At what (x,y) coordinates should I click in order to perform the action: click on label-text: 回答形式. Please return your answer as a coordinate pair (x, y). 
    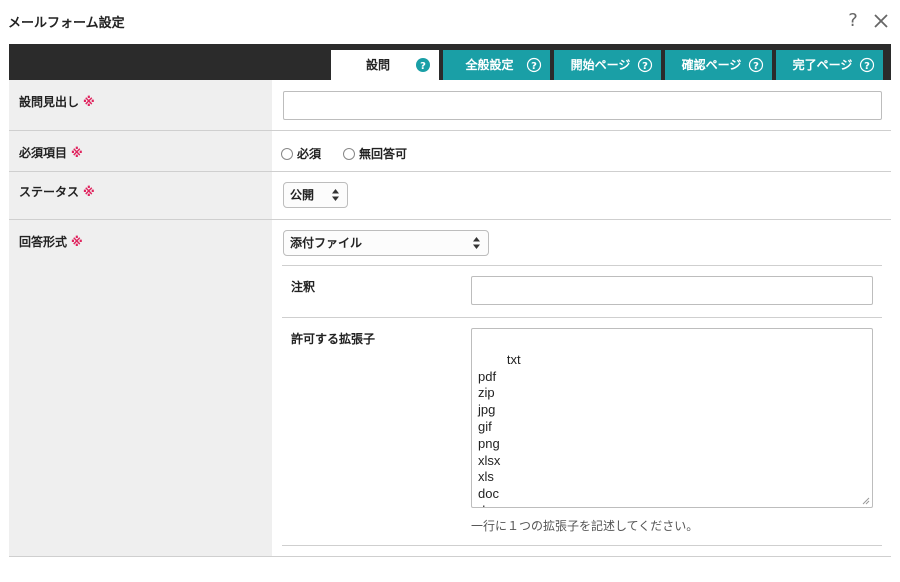
    Looking at the image, I should click on (43, 242).